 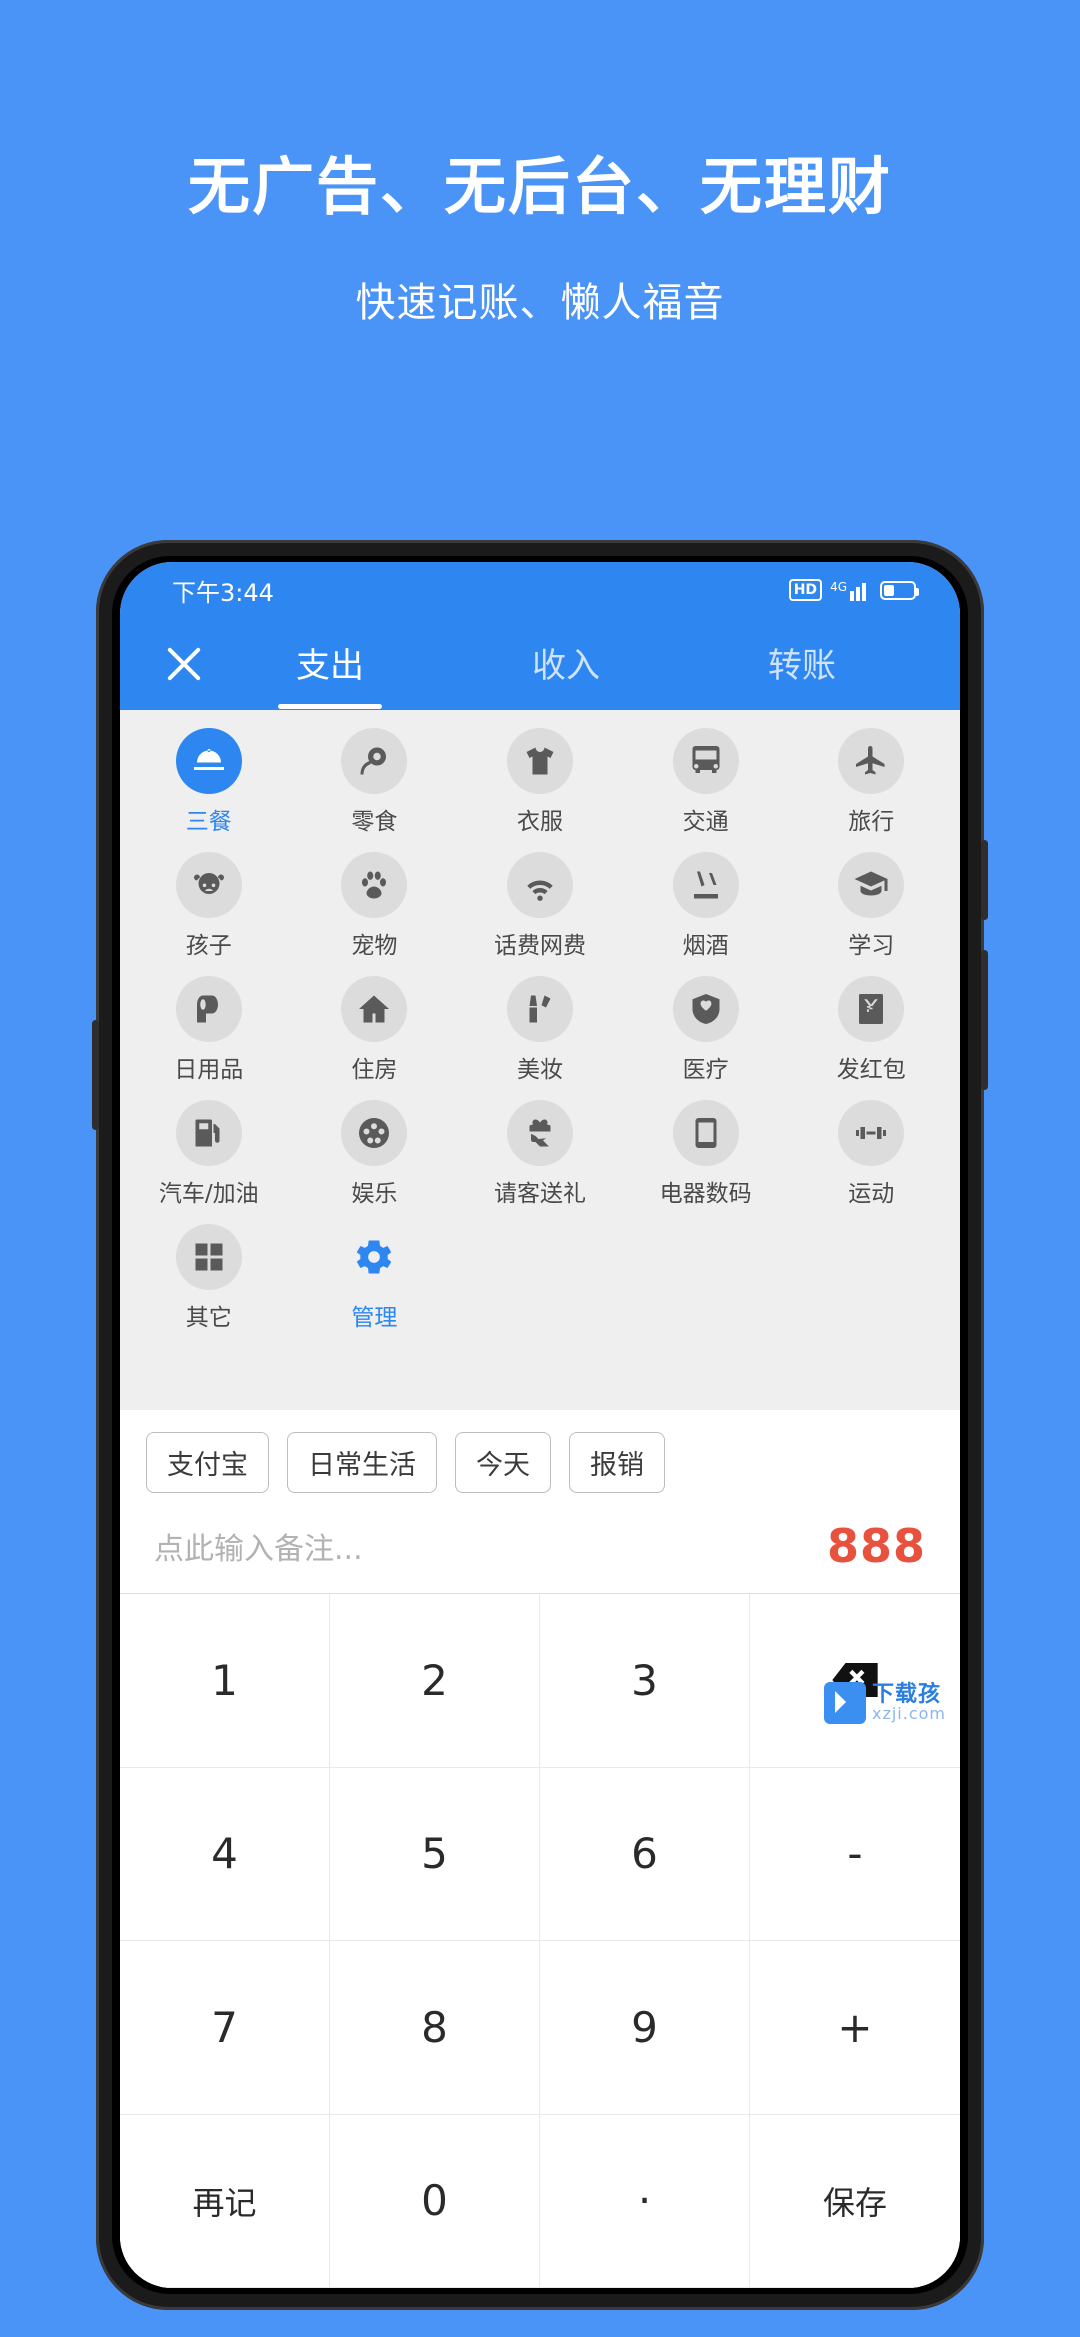 What do you see at coordinates (984, 880) in the screenshot?
I see `phone-button-volume` at bounding box center [984, 880].